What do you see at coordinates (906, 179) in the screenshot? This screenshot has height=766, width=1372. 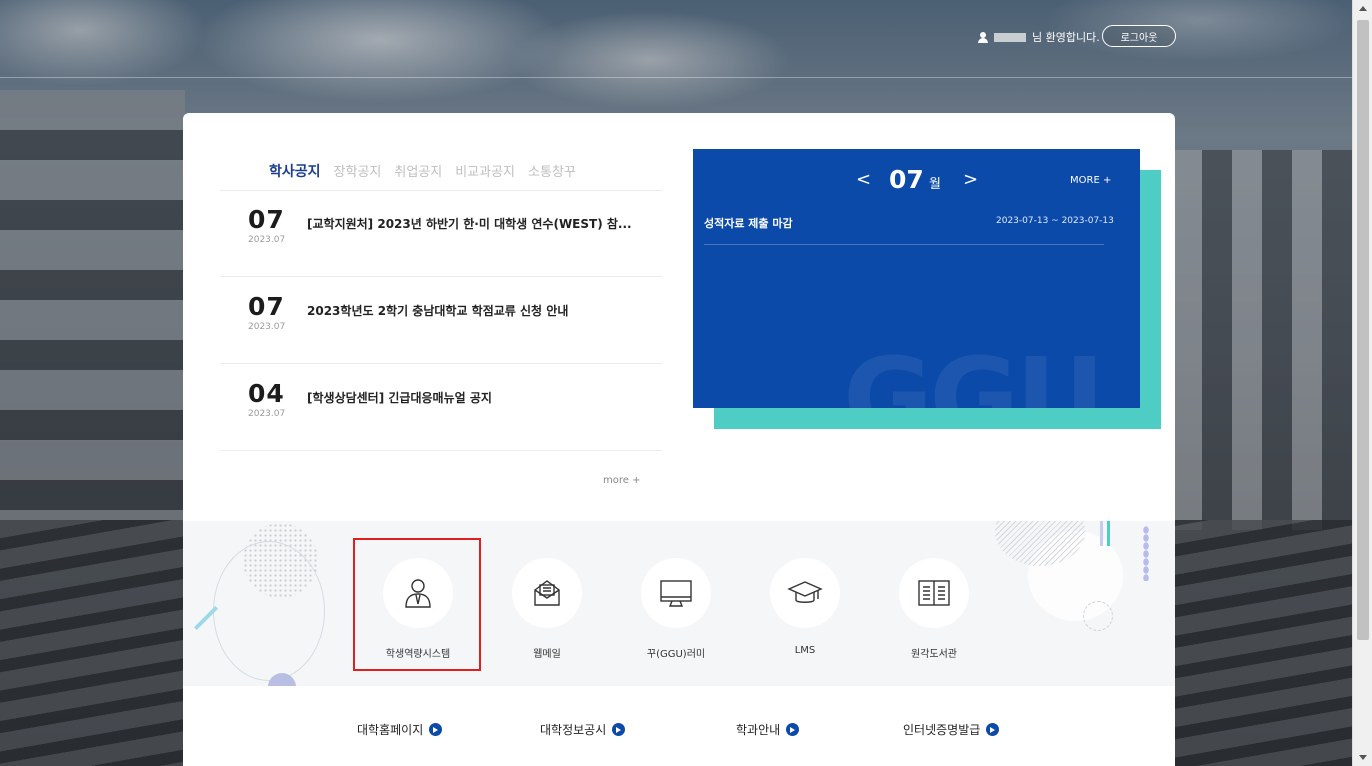 I see `calendar-month: 07` at bounding box center [906, 179].